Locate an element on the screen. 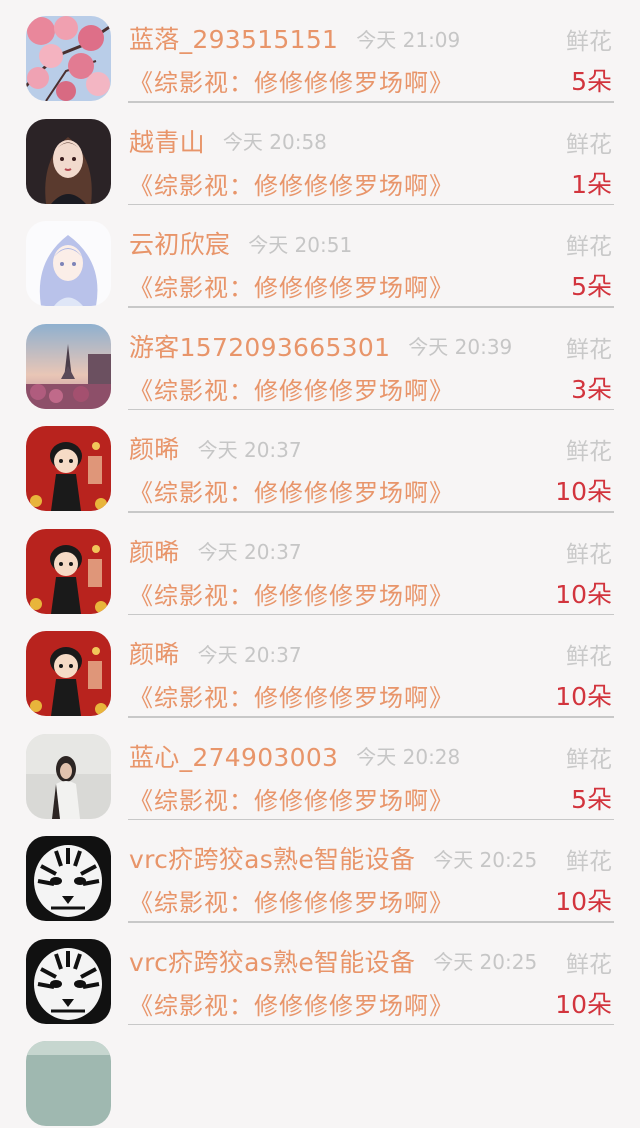 The height and width of the screenshot is (1128, 640). landscape-avatar-icon is located at coordinates (68, 1083).